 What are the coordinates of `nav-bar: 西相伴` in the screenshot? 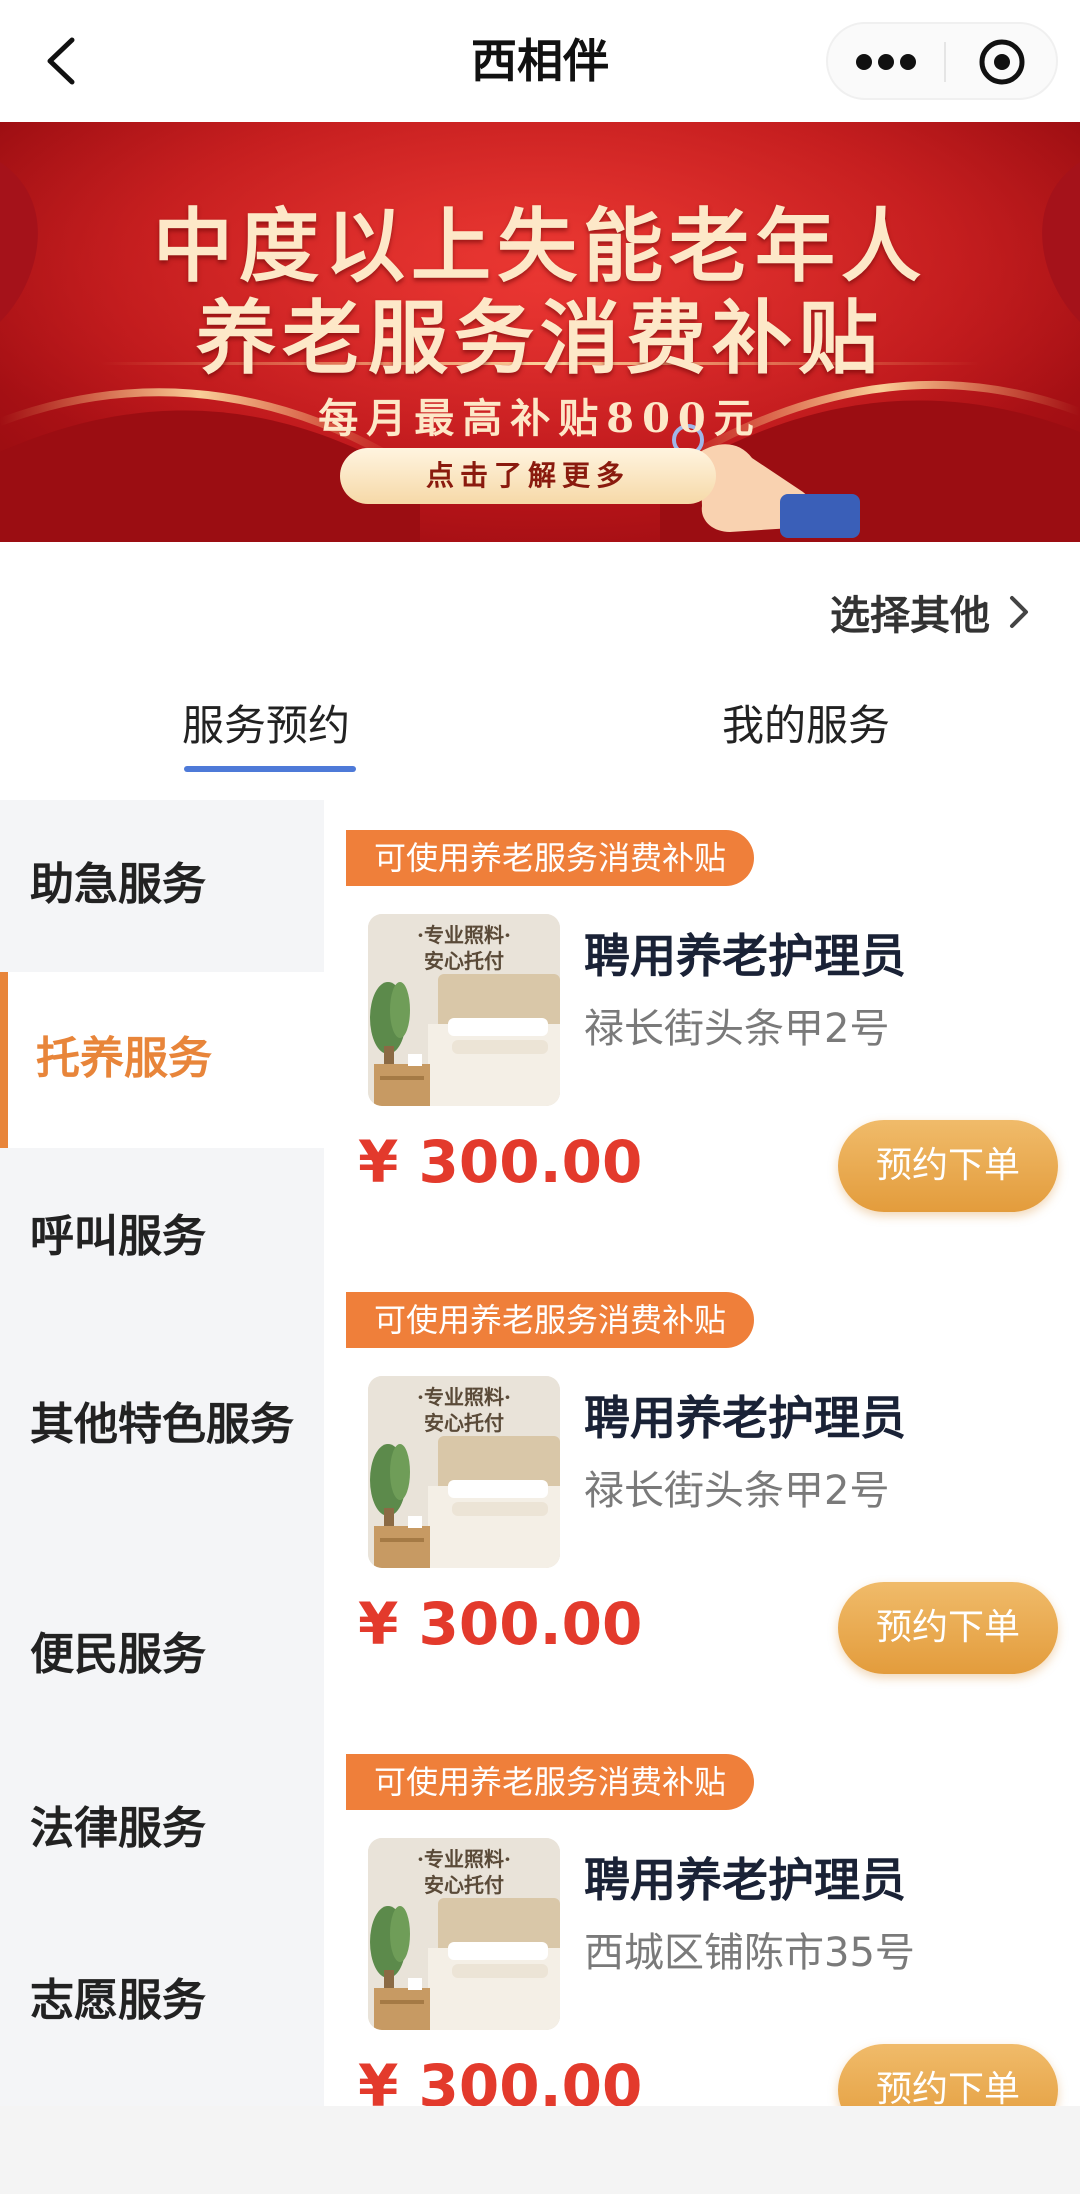 It's located at (540, 61).